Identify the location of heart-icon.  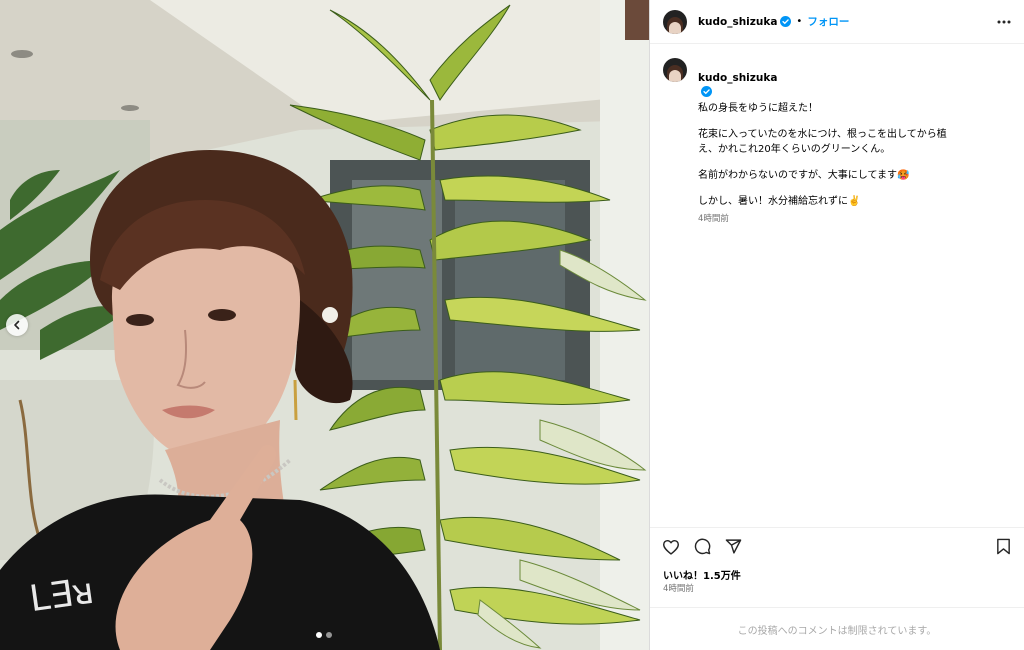
(671, 547).